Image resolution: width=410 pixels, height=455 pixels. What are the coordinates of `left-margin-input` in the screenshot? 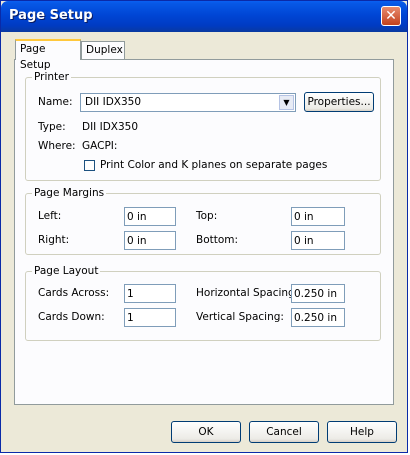 It's located at (150, 216).